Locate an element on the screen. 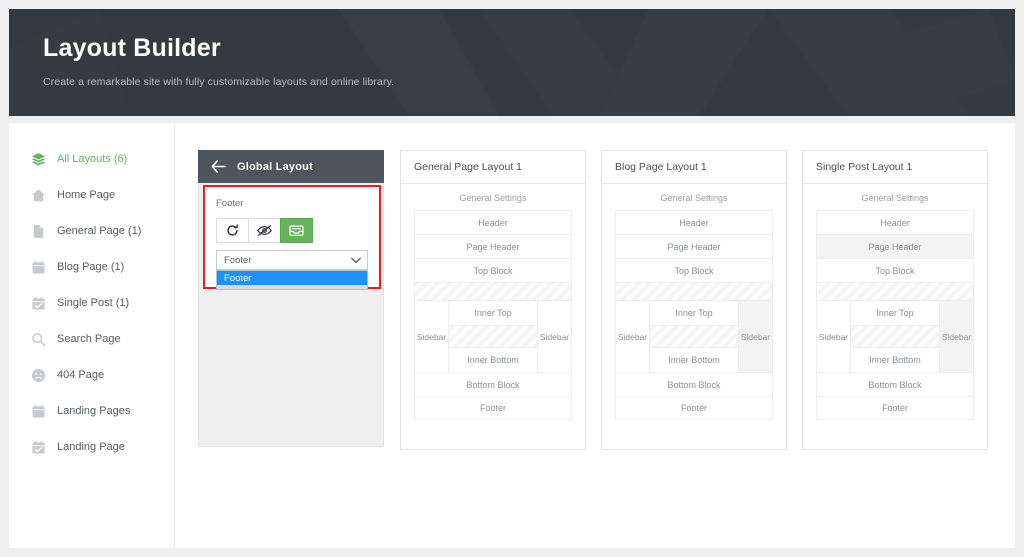 The height and width of the screenshot is (557, 1024). layout-card-header: General Page Layout 1 is located at coordinates (493, 167).